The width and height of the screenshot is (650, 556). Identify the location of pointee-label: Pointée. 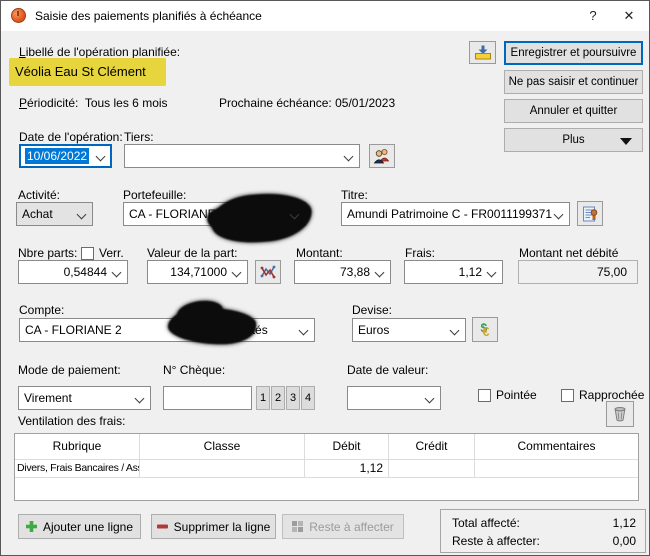
(516, 395).